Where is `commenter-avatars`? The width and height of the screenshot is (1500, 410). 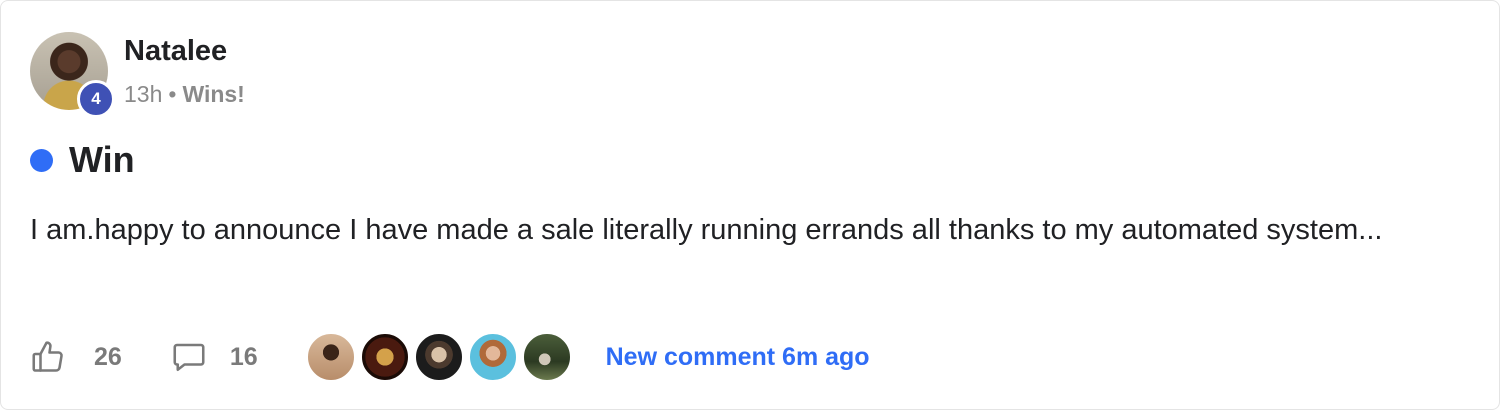
commenter-avatars is located at coordinates (438, 357).